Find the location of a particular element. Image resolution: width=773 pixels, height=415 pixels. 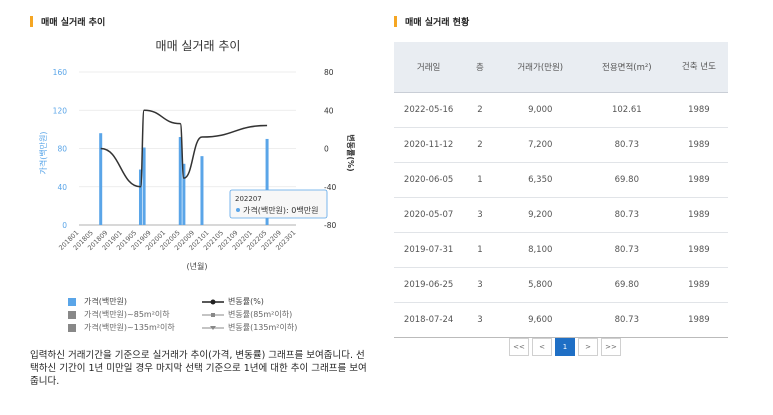

table-section-title: 매매 실거래 현황 is located at coordinates (431, 21).